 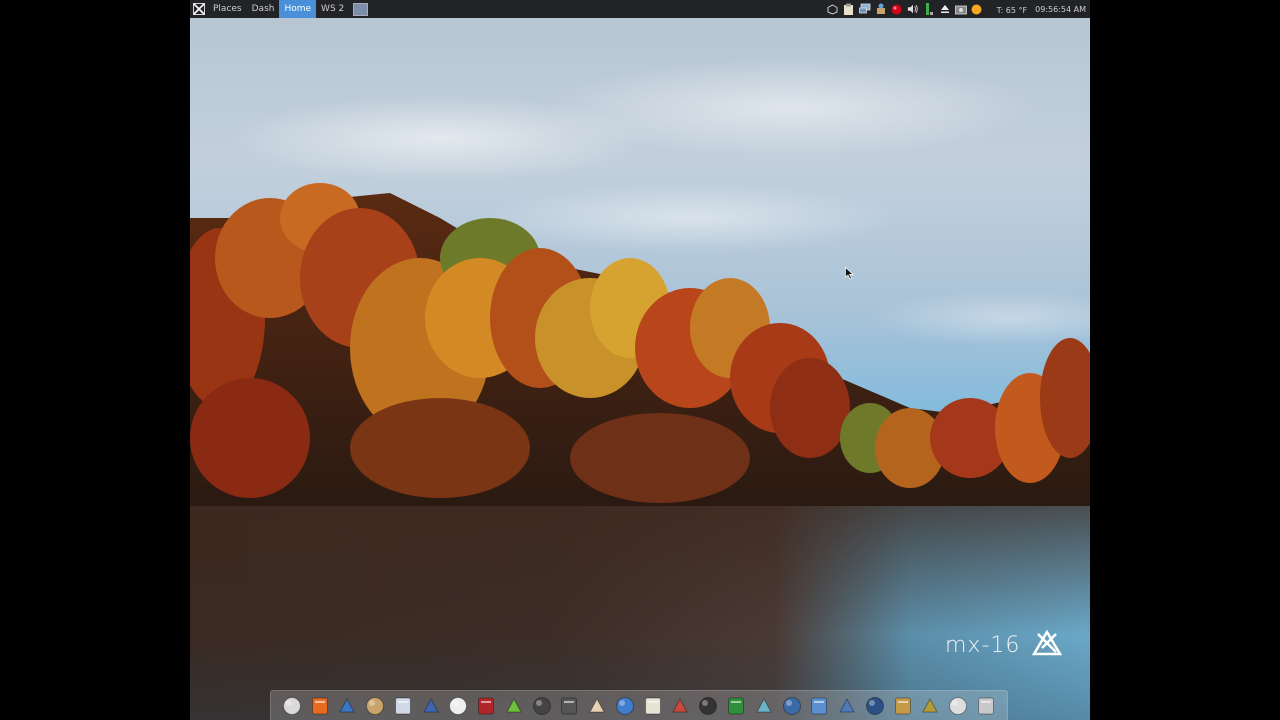 What do you see at coordinates (361, 9) in the screenshot?
I see `window-list-button` at bounding box center [361, 9].